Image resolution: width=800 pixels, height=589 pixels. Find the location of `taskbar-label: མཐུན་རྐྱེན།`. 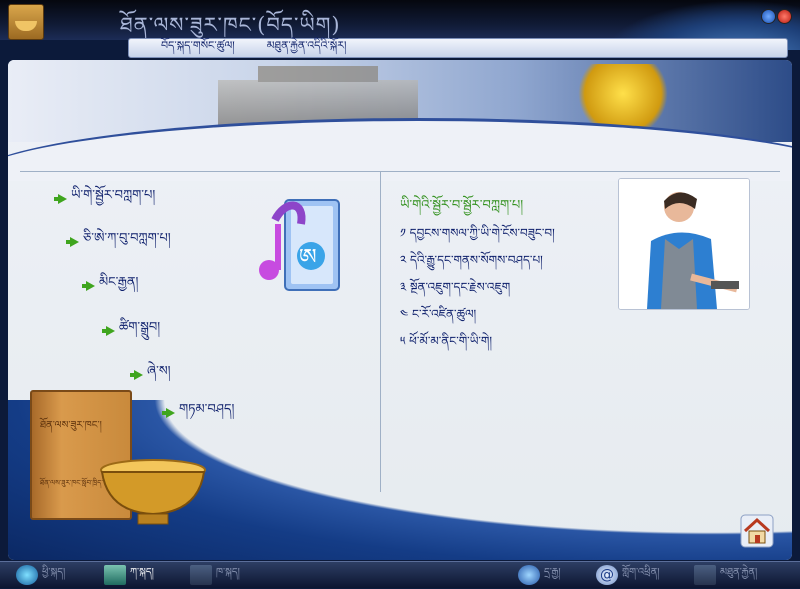

taskbar-label: མཐུན་རྐྱེན། is located at coordinates (739, 572).